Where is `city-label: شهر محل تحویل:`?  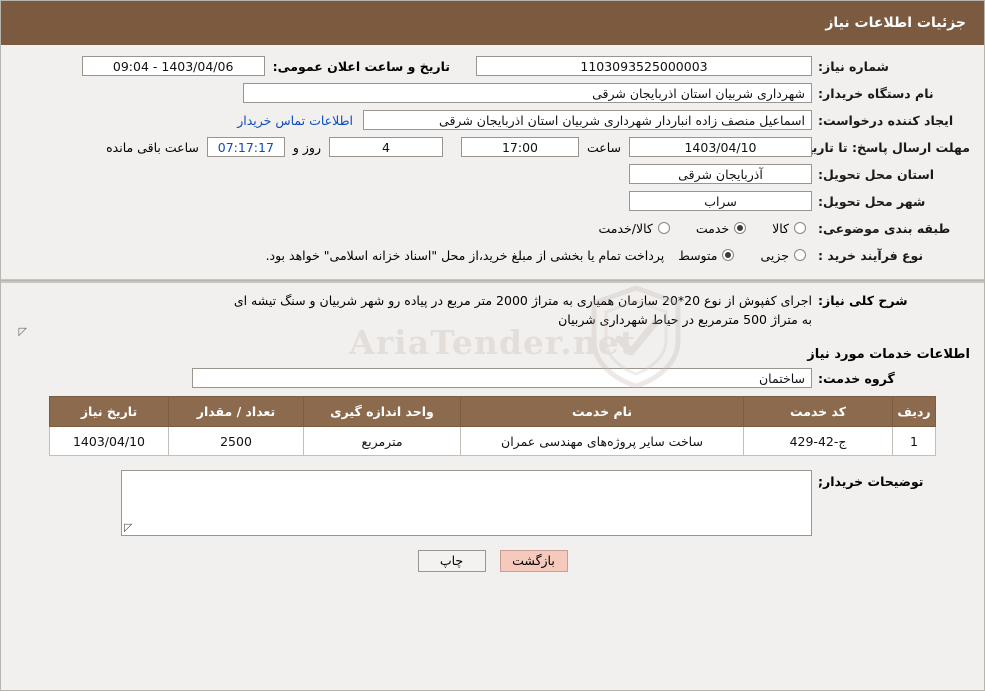
city-label: شهر محل تحویل: is located at coordinates (872, 201).